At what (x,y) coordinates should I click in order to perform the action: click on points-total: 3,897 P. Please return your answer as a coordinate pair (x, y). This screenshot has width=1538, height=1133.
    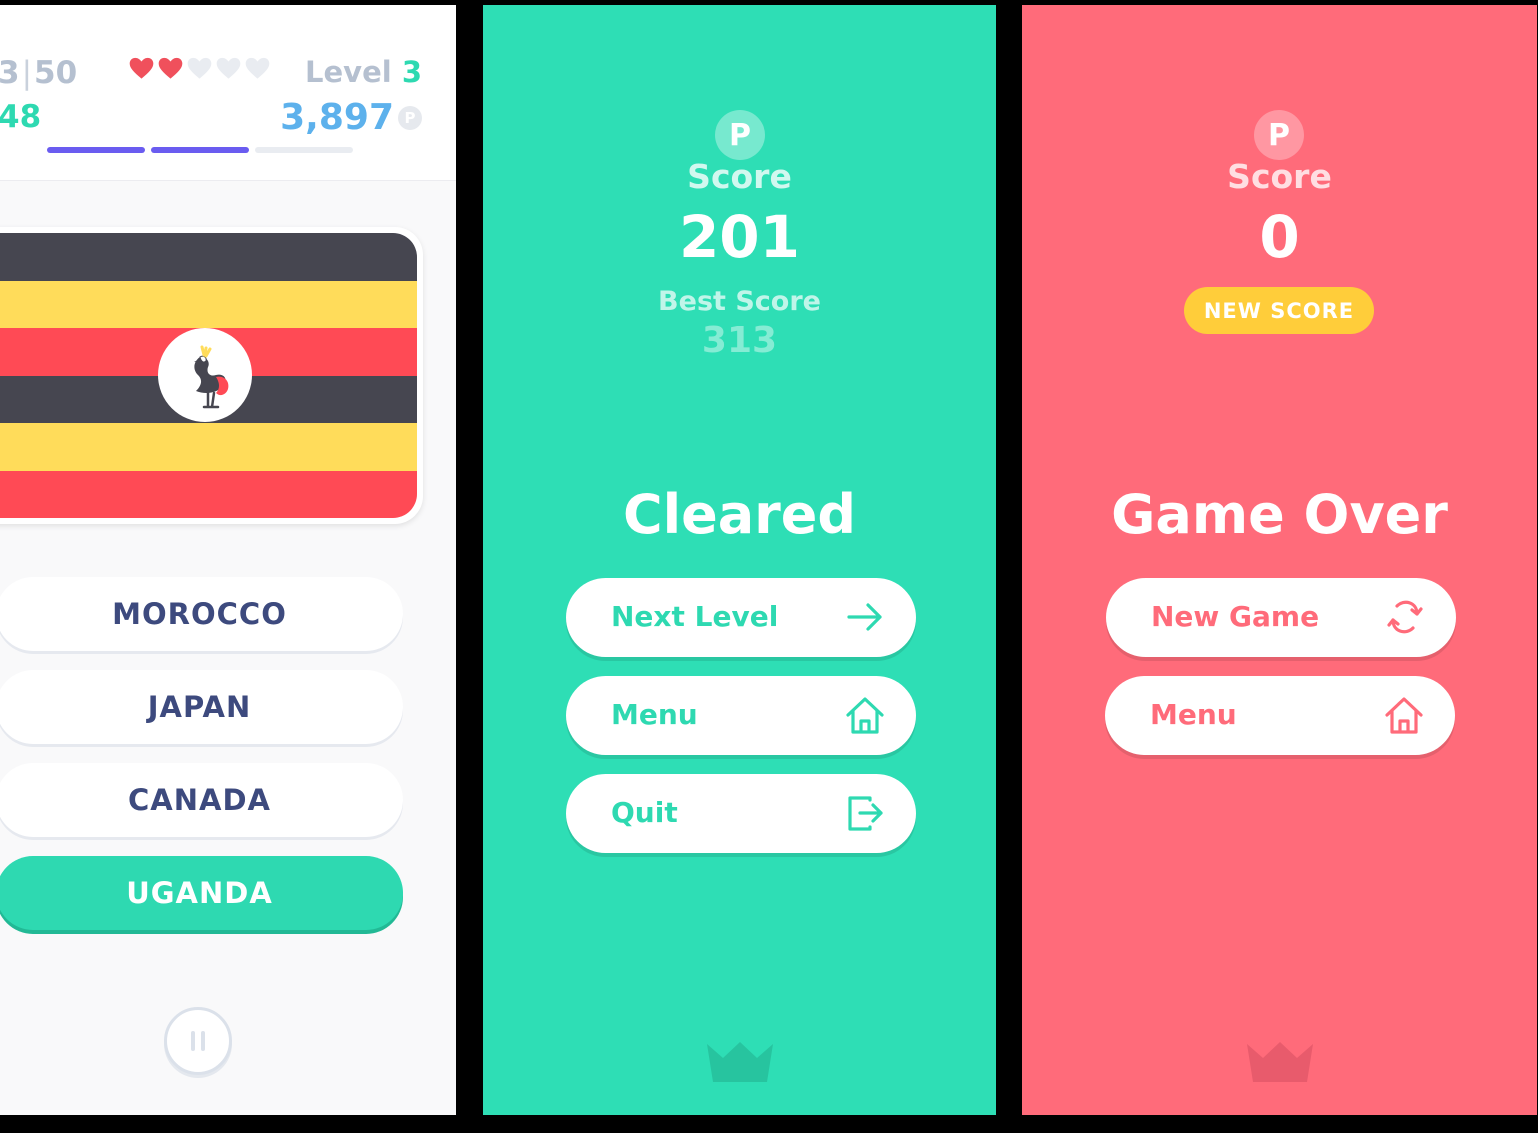
    Looking at the image, I should click on (351, 117).